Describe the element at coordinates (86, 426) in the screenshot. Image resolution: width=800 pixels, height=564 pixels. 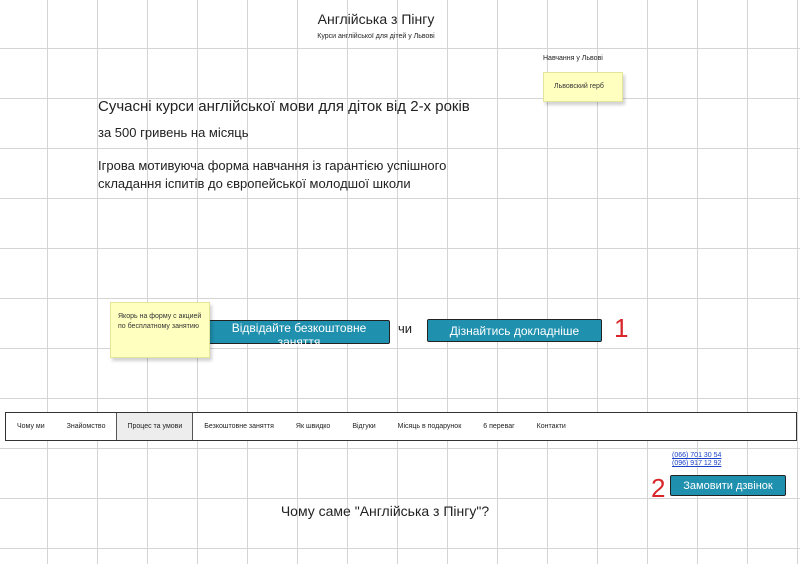
I see `nav-item-acquaintance: Знайомство` at that location.